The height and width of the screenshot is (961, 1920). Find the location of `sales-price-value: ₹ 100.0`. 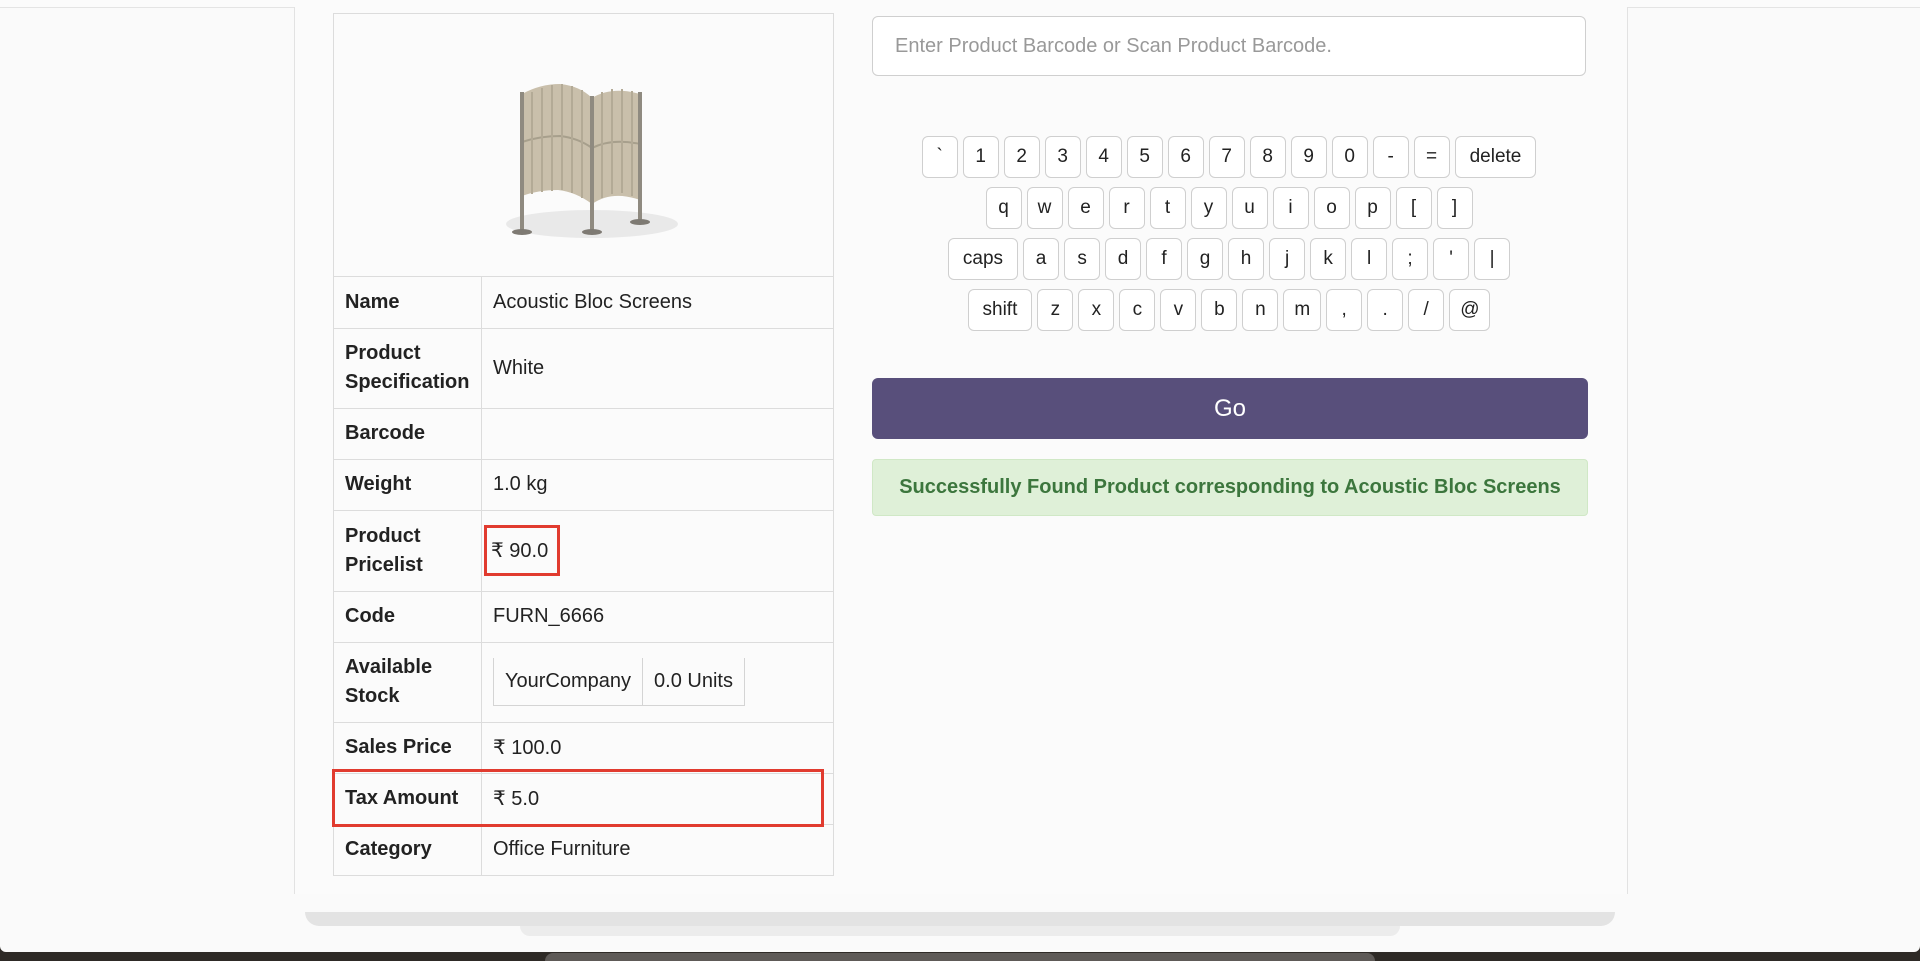

sales-price-value: ₹ 100.0 is located at coordinates (657, 747).